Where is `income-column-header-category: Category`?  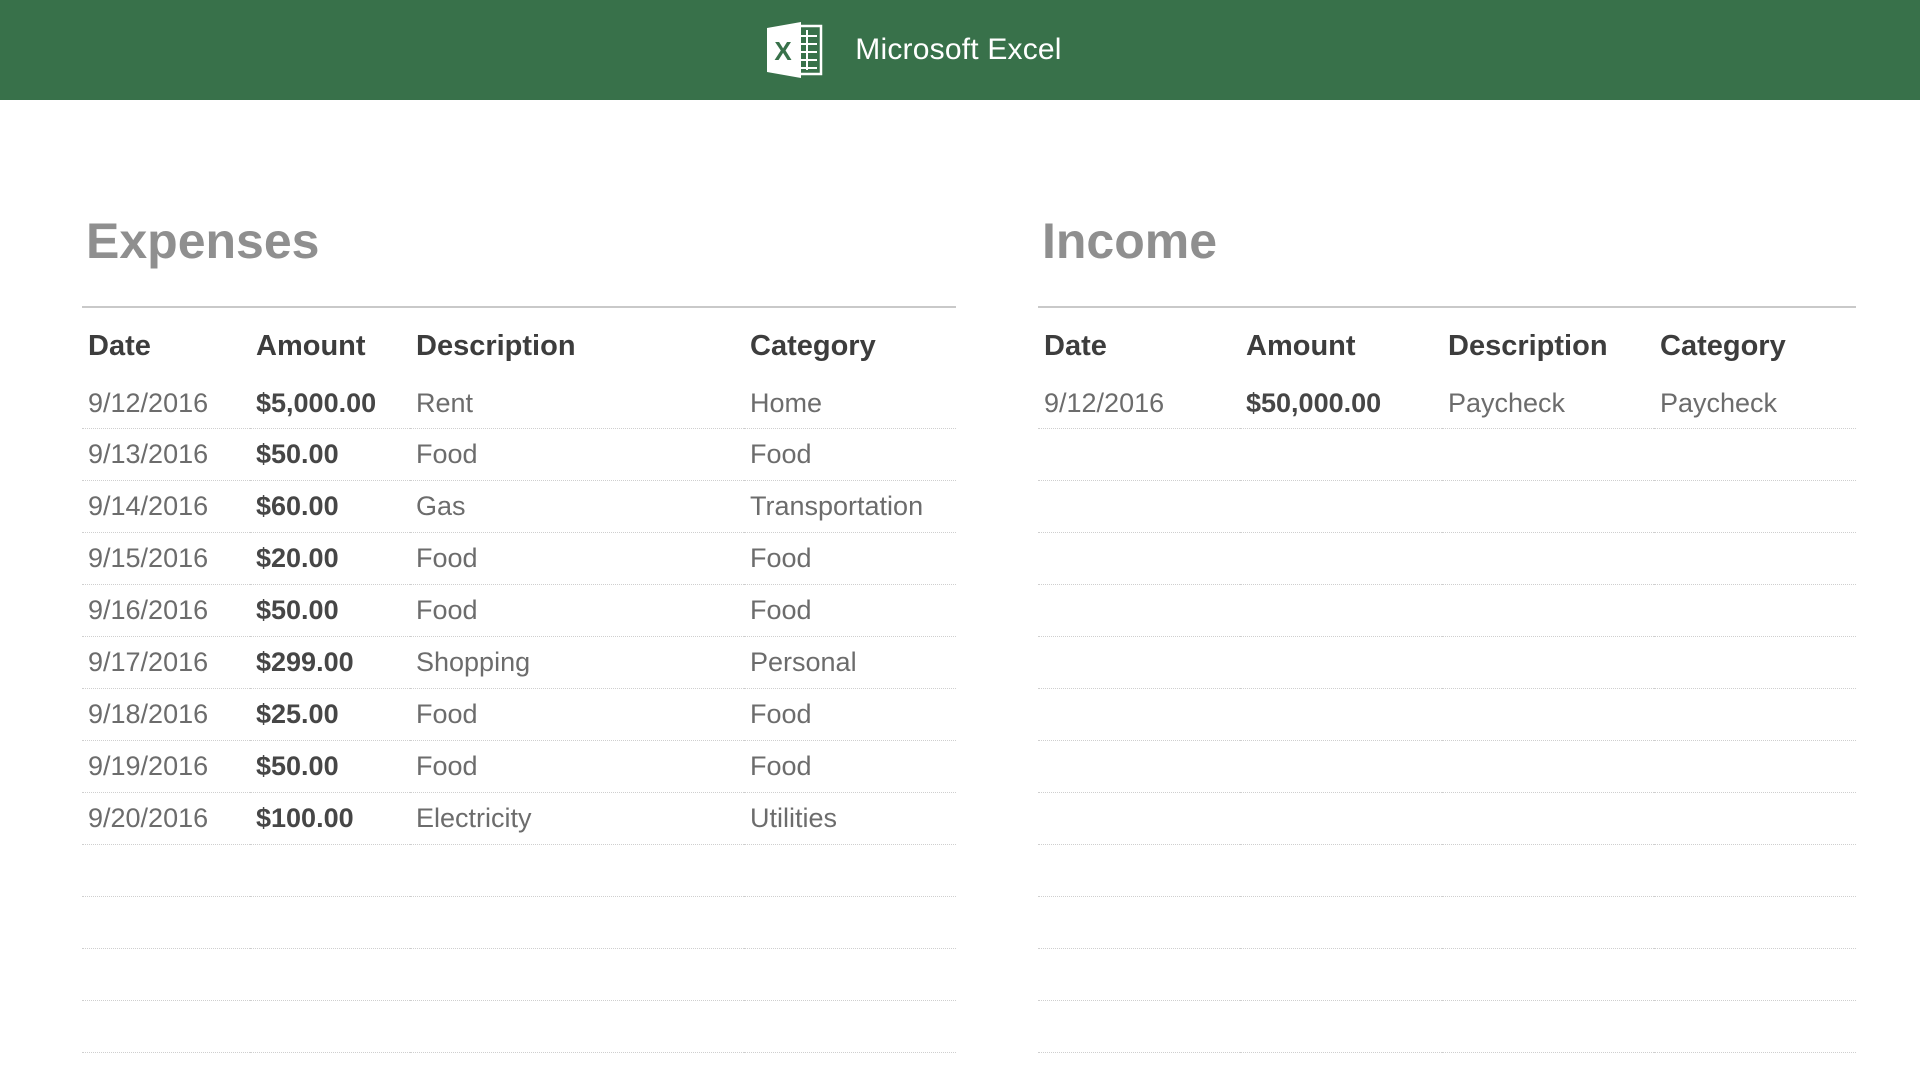 income-column-header-category: Category is located at coordinates (1755, 342).